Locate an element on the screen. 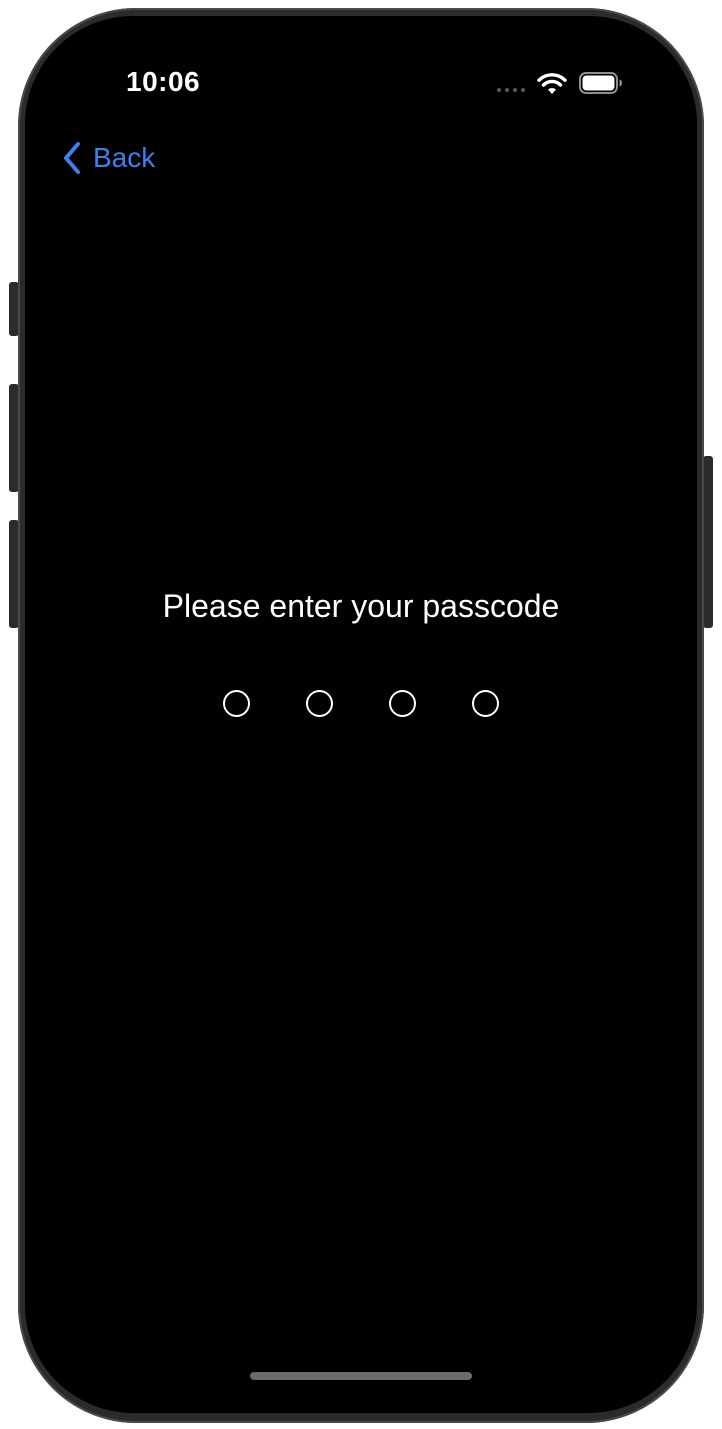 The height and width of the screenshot is (1429, 722). back-button: Back is located at coordinates (108, 158).